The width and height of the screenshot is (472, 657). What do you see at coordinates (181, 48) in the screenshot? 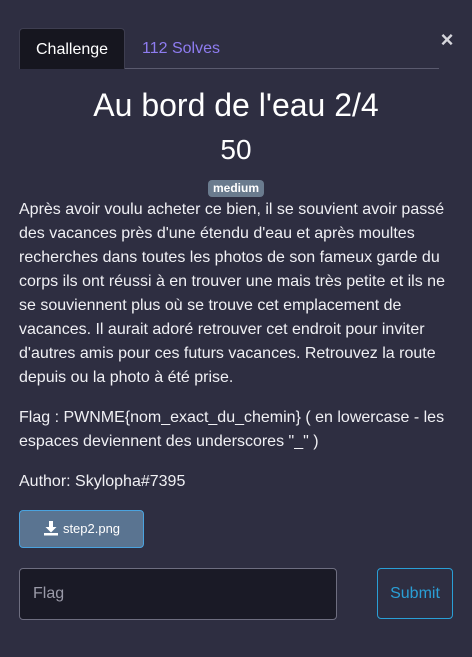
I see `tab-solves: 112 Solves` at bounding box center [181, 48].